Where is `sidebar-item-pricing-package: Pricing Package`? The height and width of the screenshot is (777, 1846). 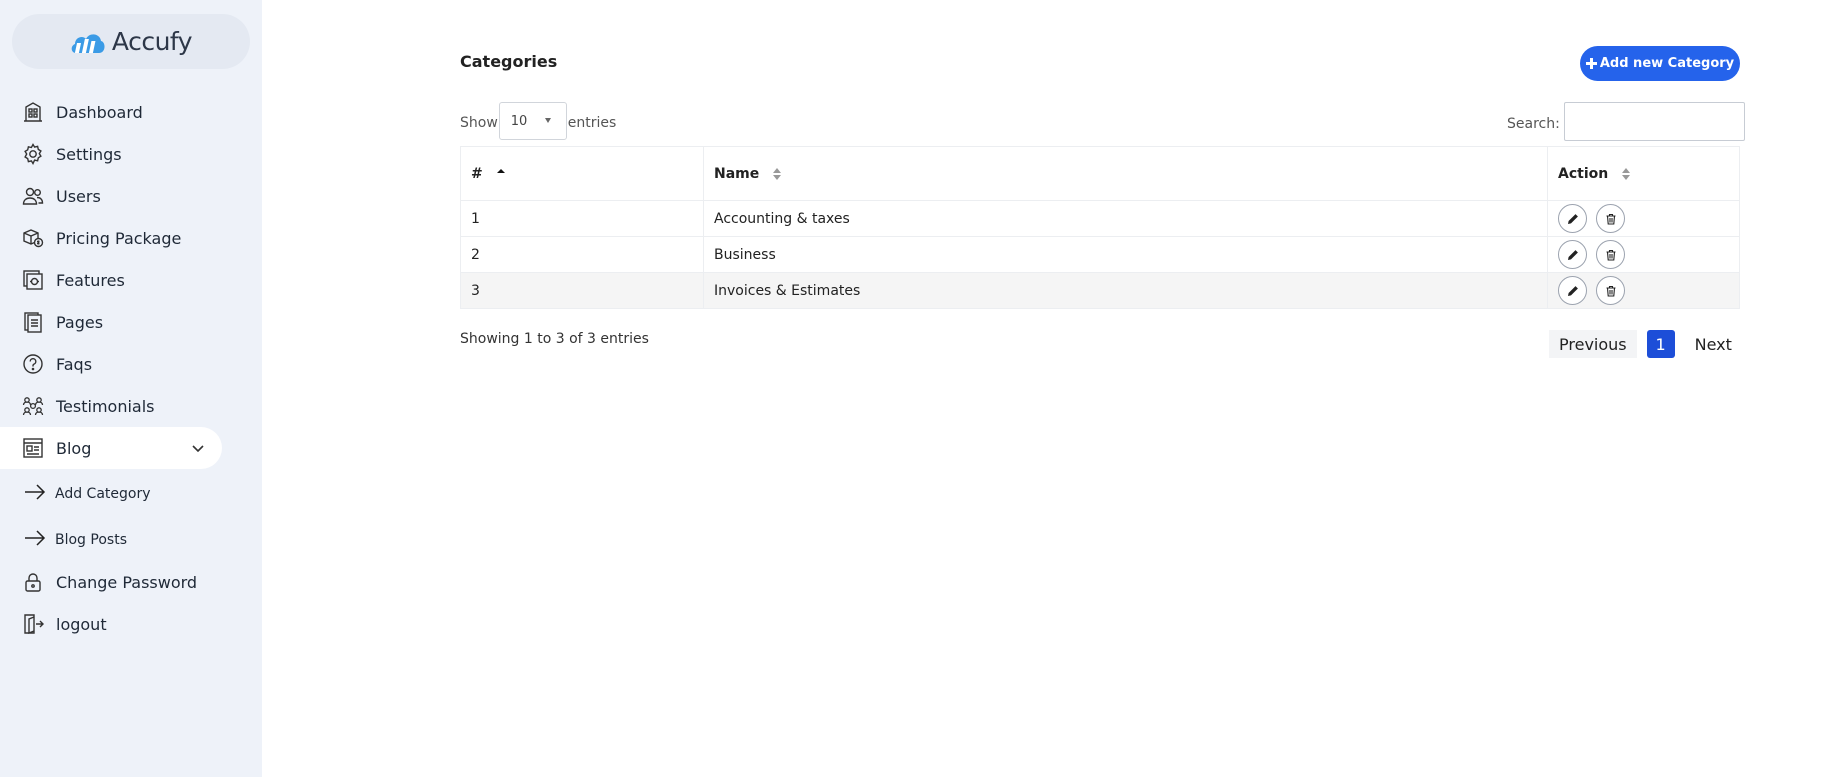
sidebar-item-pricing-package: Pricing Package is located at coordinates (131, 238).